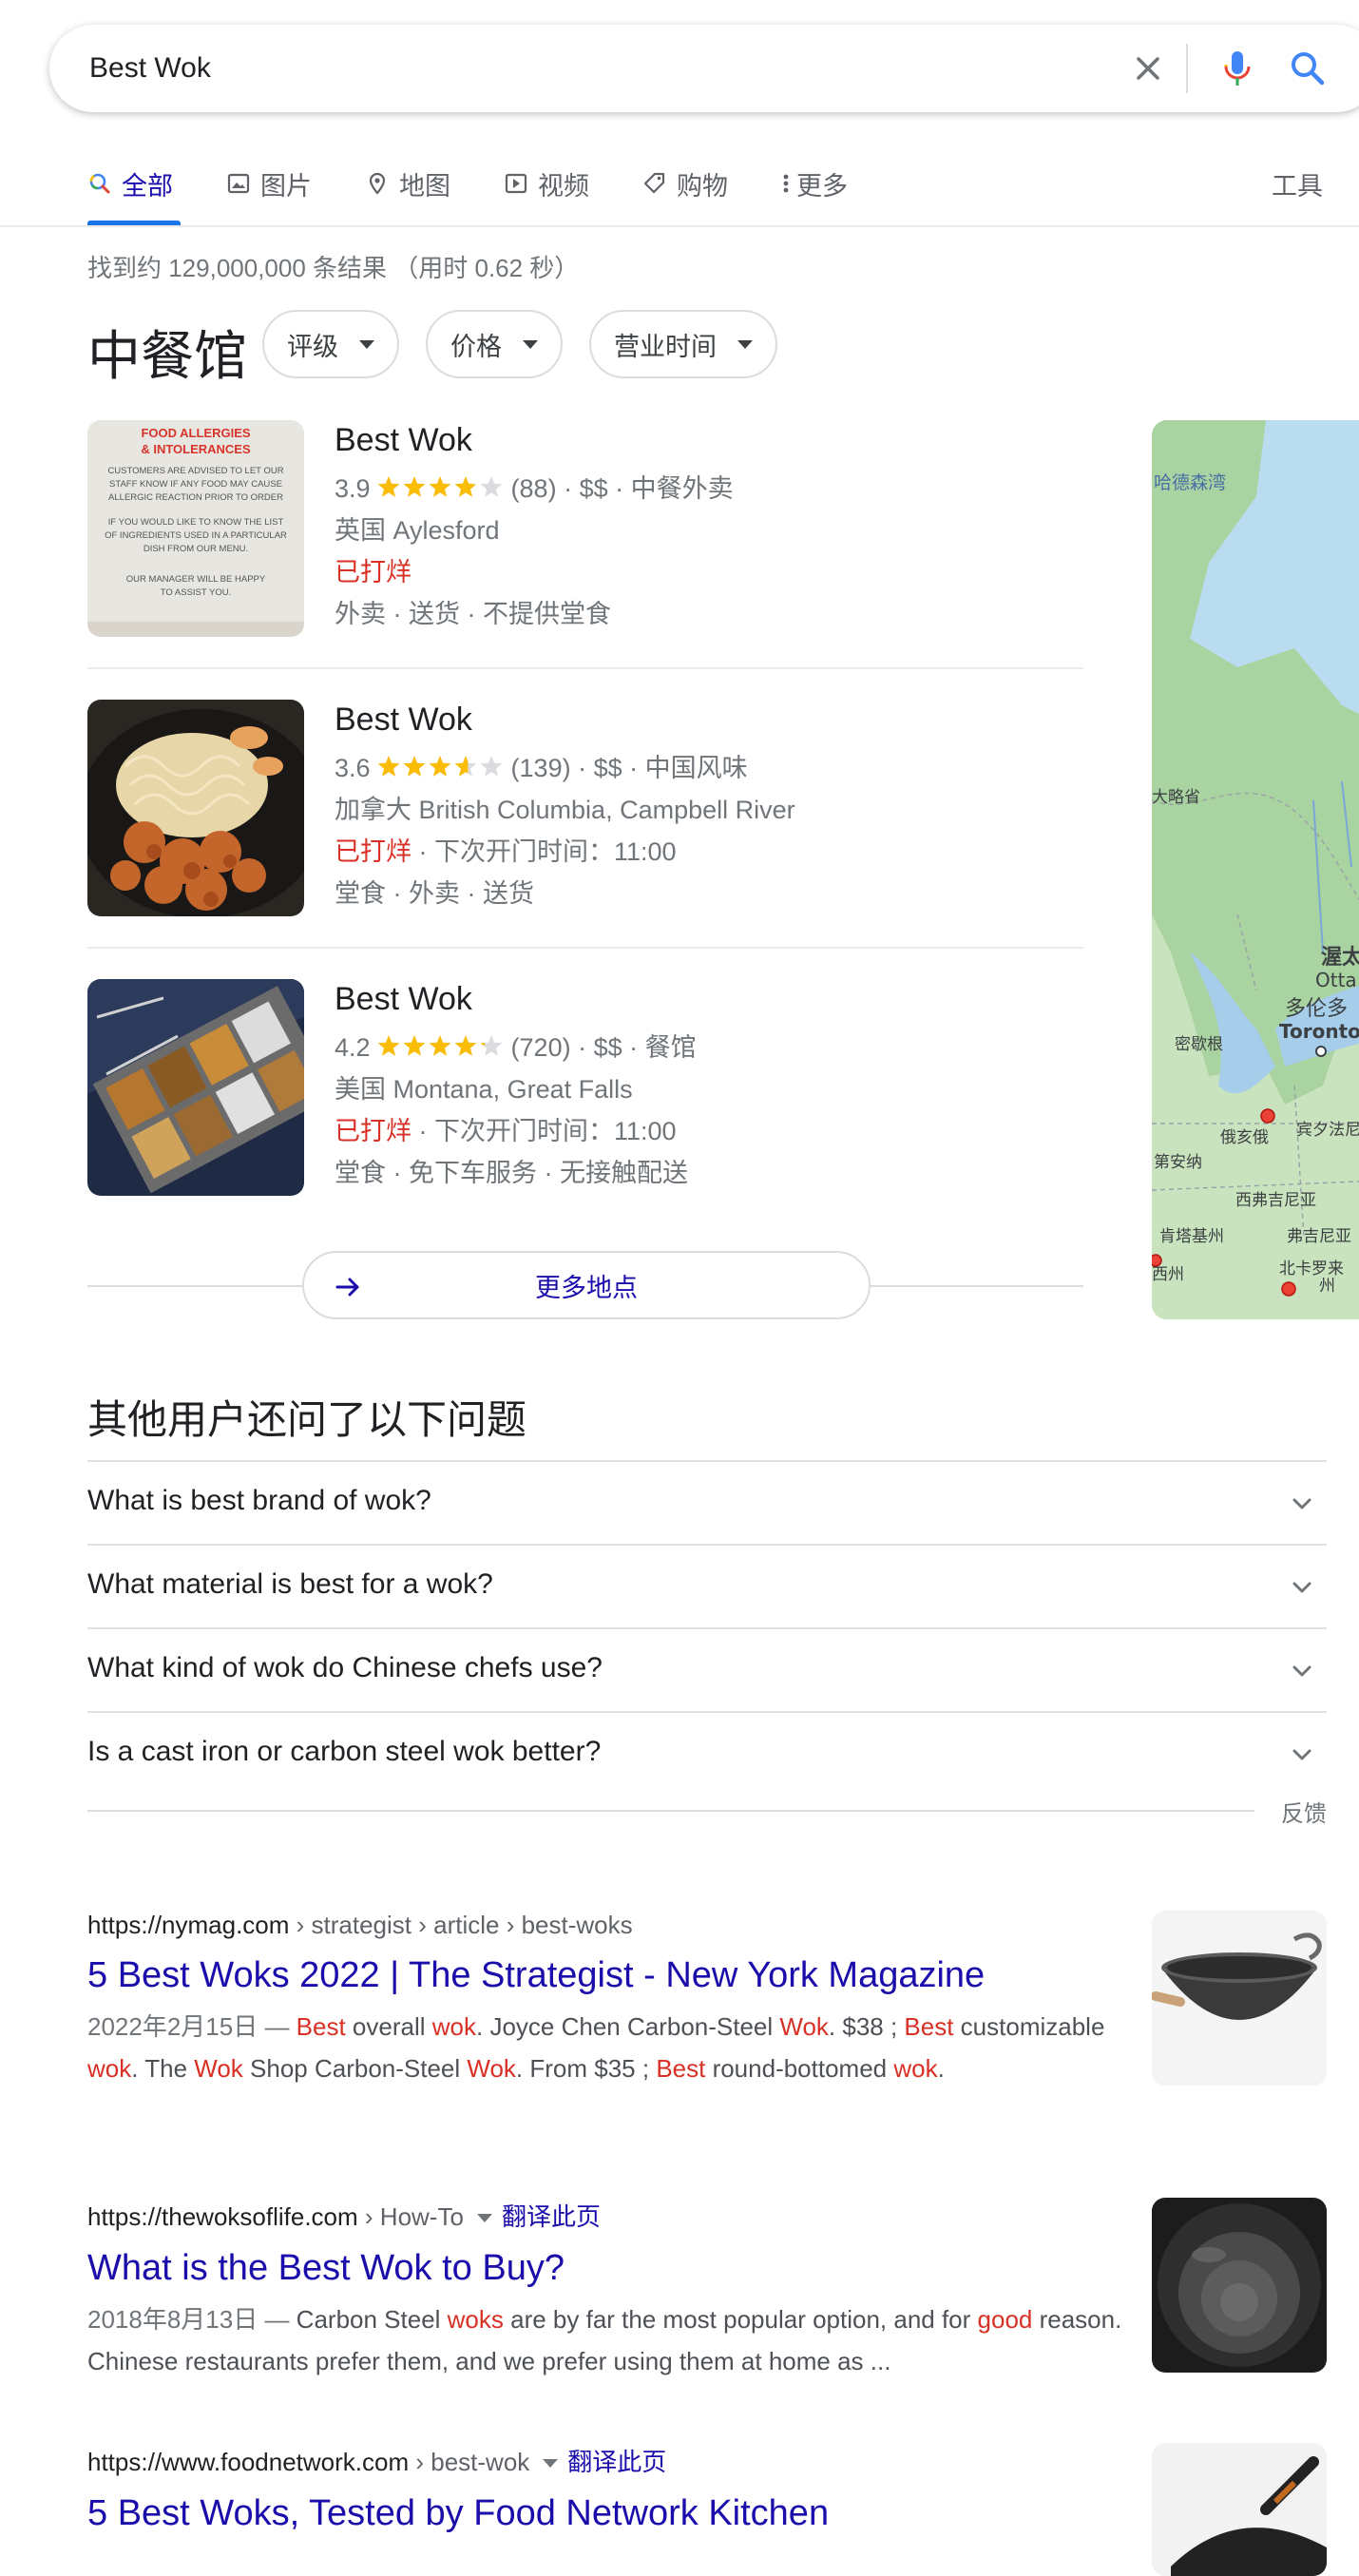 The height and width of the screenshot is (2576, 1359). What do you see at coordinates (147, 186) in the screenshot?
I see `tab-label: 全部` at bounding box center [147, 186].